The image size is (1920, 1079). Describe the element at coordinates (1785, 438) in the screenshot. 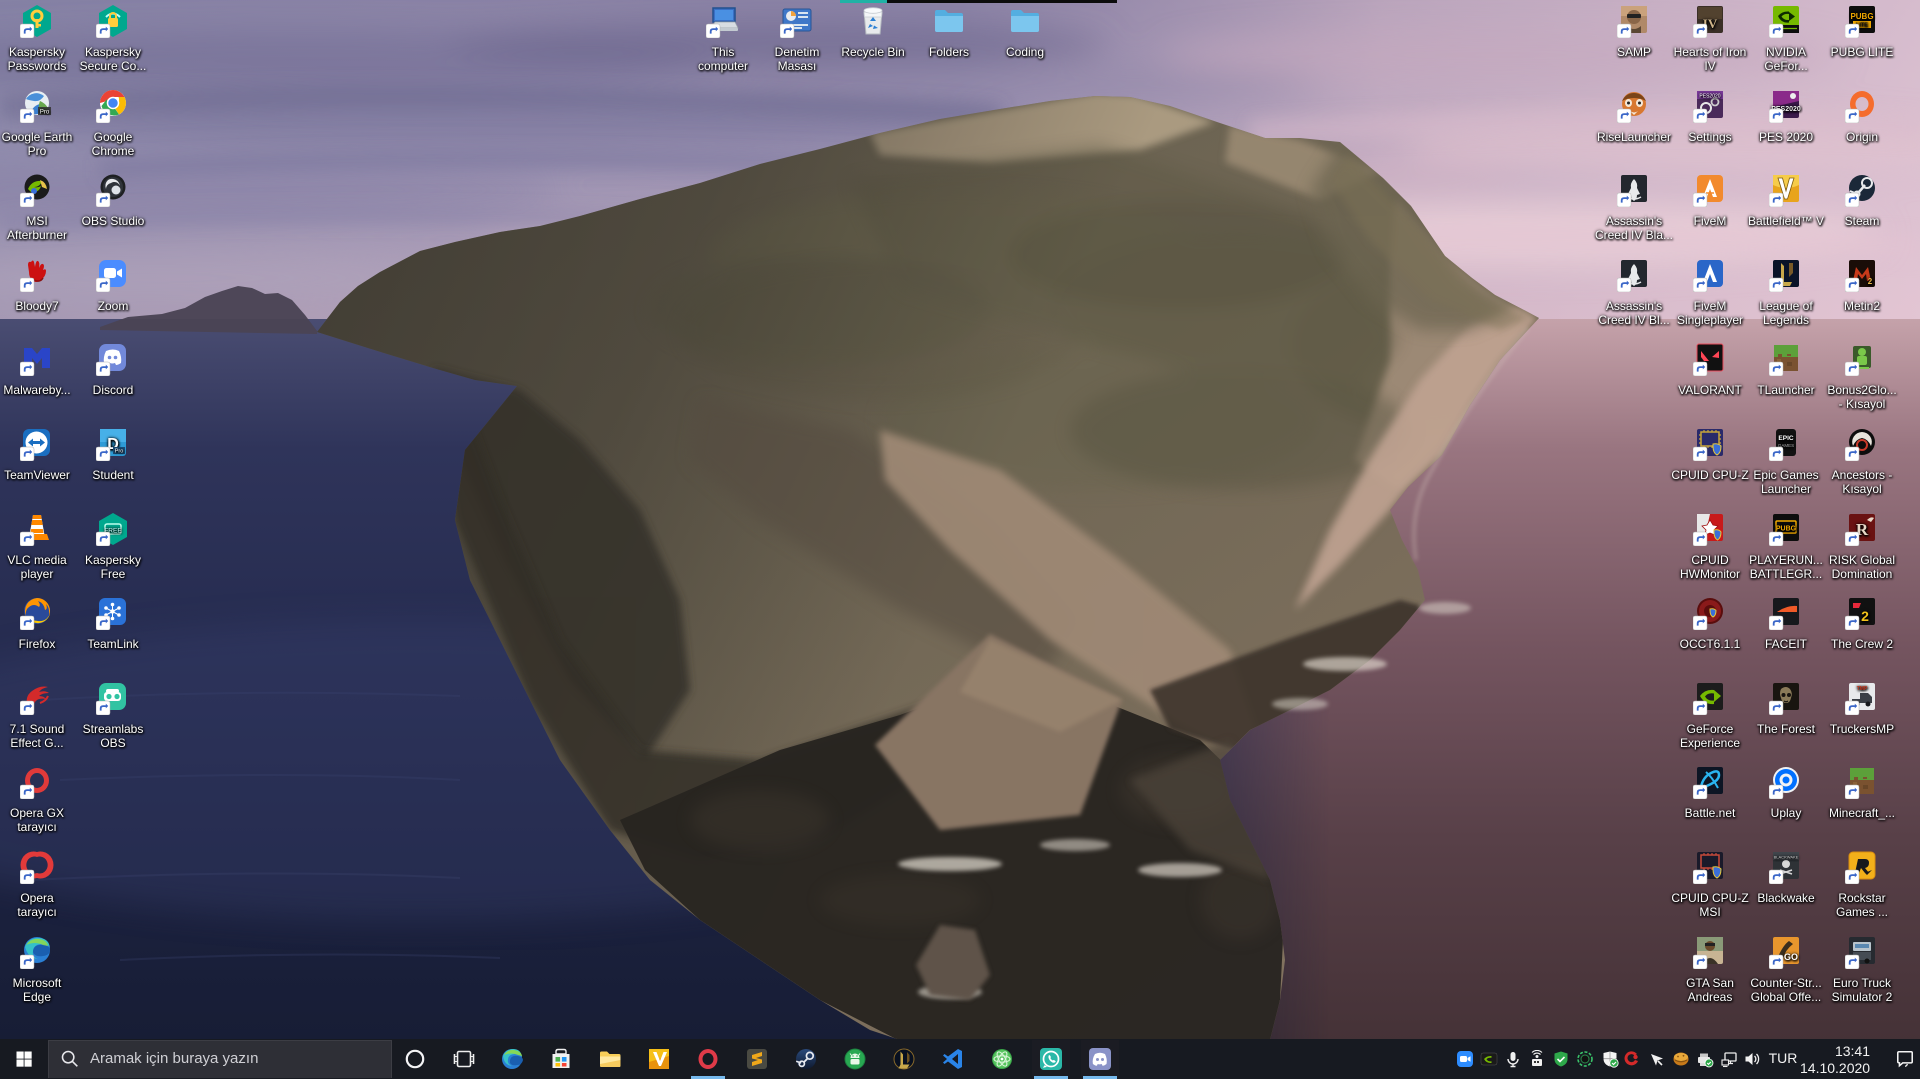

I see `svg-text: EPIC` at that location.